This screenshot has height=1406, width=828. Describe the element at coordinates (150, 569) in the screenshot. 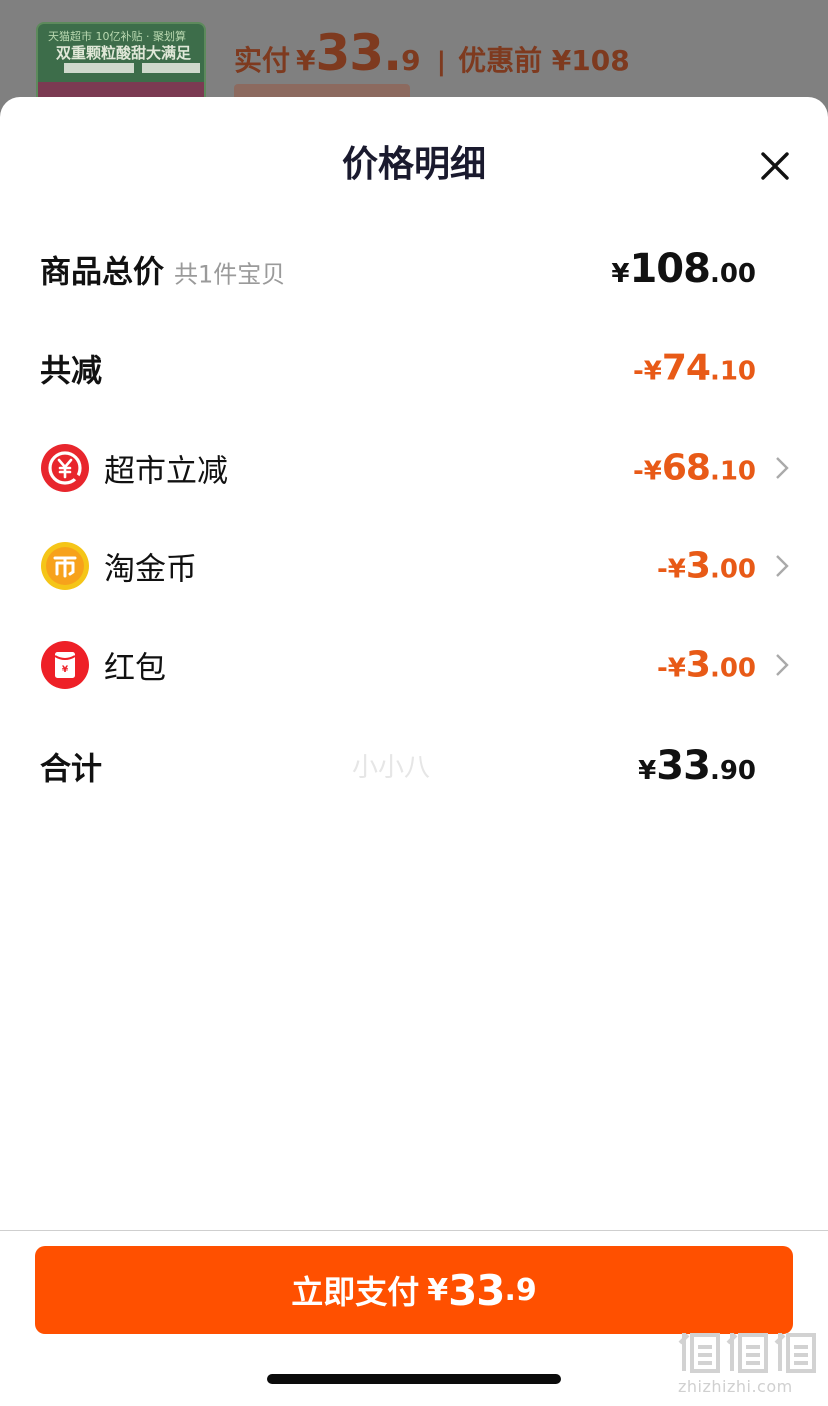

I see `taojinbi-label: 淘金币` at that location.